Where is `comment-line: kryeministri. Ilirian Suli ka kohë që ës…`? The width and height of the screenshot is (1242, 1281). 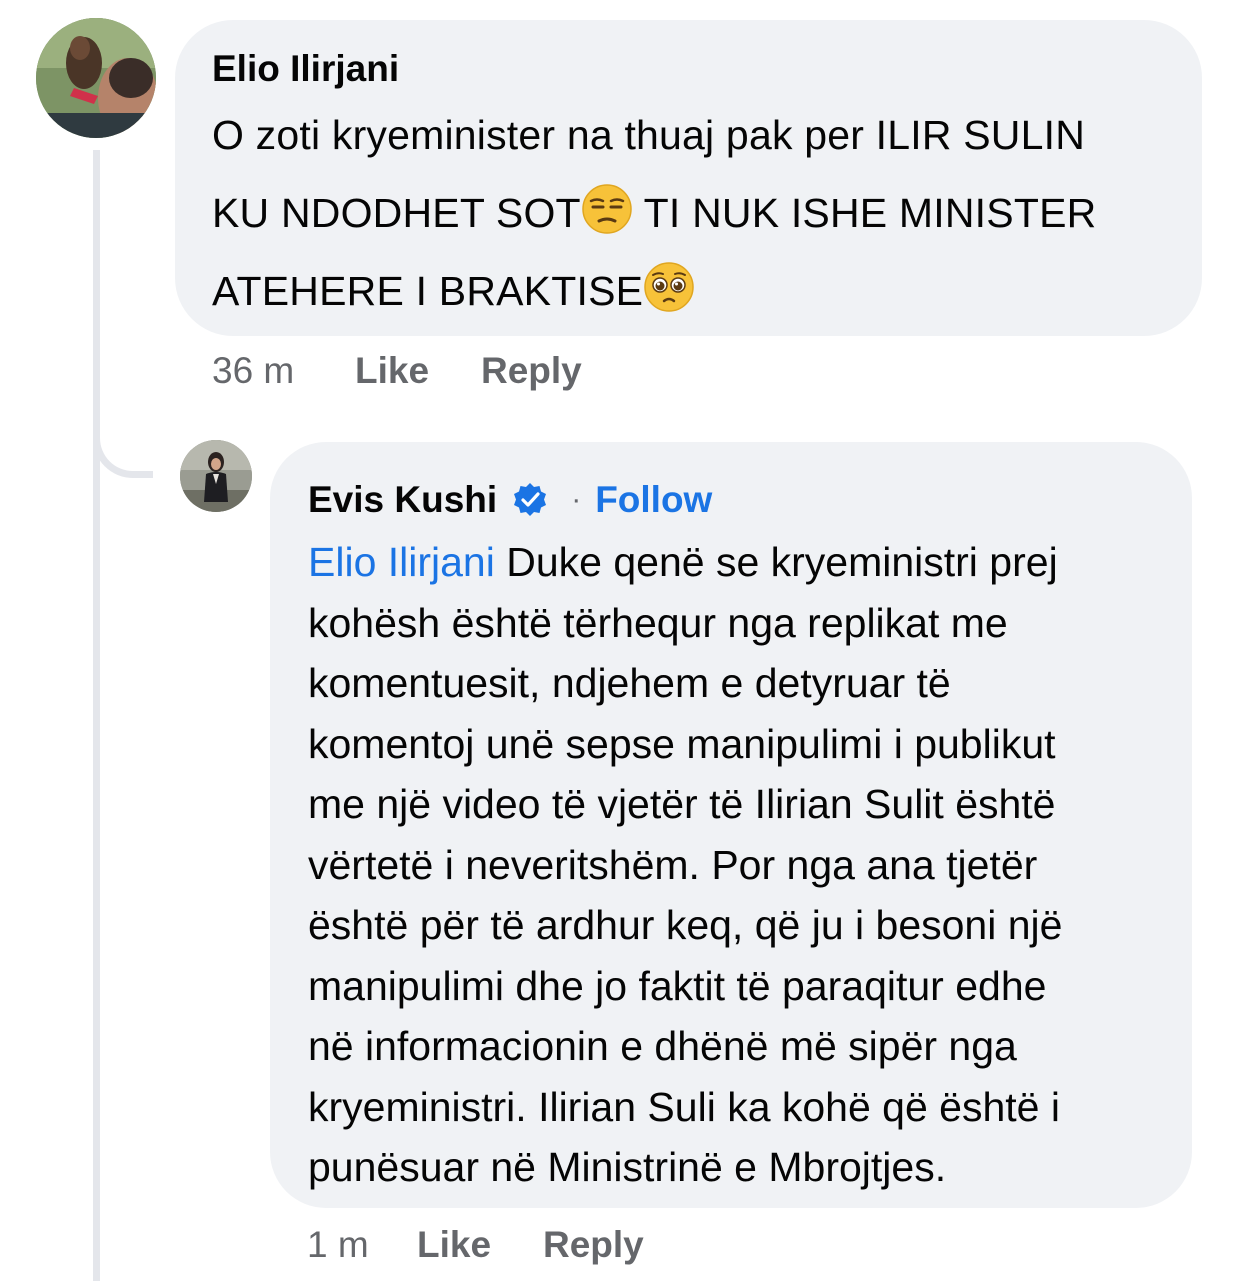
comment-line: kryeministri. Ilirian Suli ka kohë që ës… is located at coordinates (684, 1106).